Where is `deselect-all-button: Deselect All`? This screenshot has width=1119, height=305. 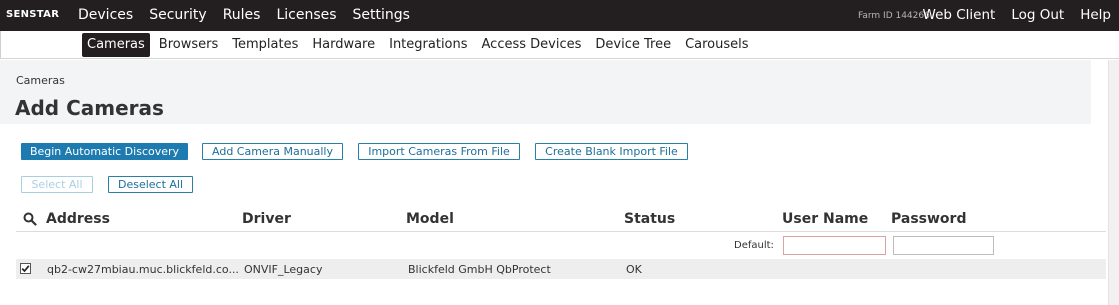 deselect-all-button: Deselect All is located at coordinates (150, 184).